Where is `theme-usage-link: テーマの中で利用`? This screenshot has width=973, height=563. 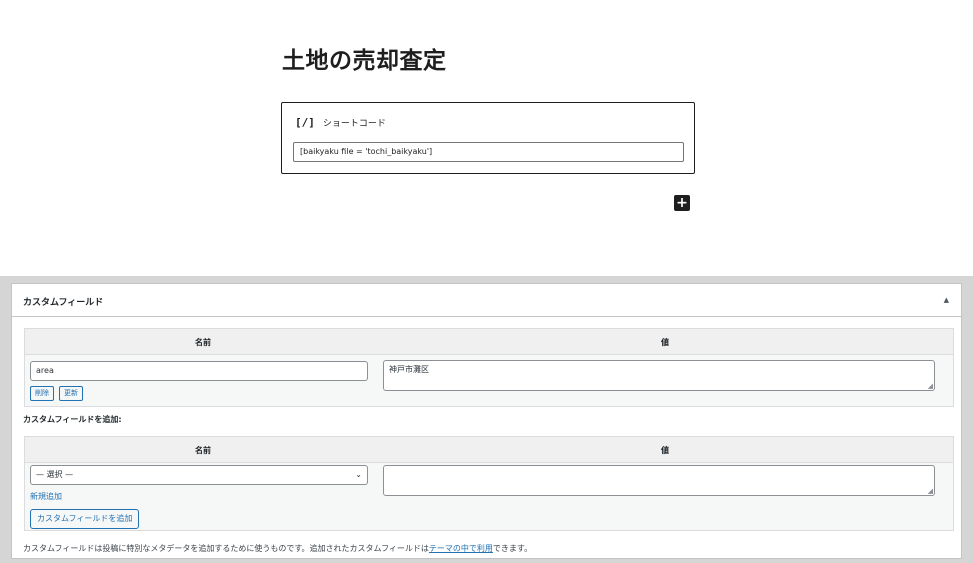 theme-usage-link: テーマの中で利用 is located at coordinates (461, 548).